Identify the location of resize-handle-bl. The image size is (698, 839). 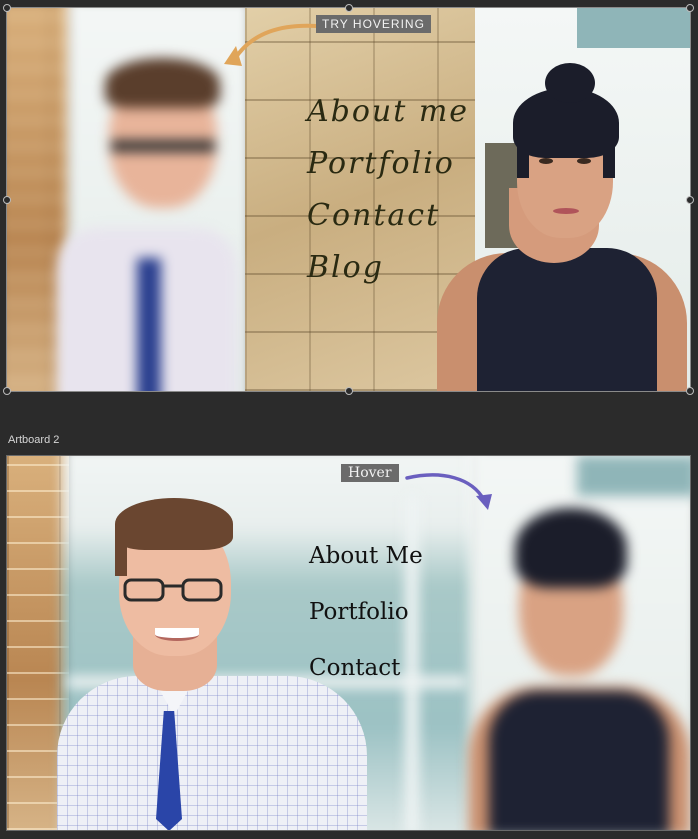
(7, 391).